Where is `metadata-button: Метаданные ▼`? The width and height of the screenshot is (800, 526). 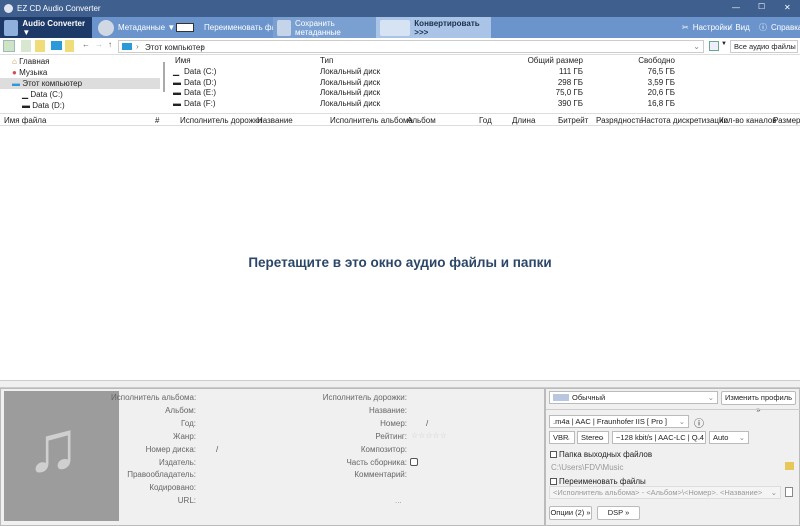
metadata-button: Метаданные ▼ is located at coordinates (136, 27).